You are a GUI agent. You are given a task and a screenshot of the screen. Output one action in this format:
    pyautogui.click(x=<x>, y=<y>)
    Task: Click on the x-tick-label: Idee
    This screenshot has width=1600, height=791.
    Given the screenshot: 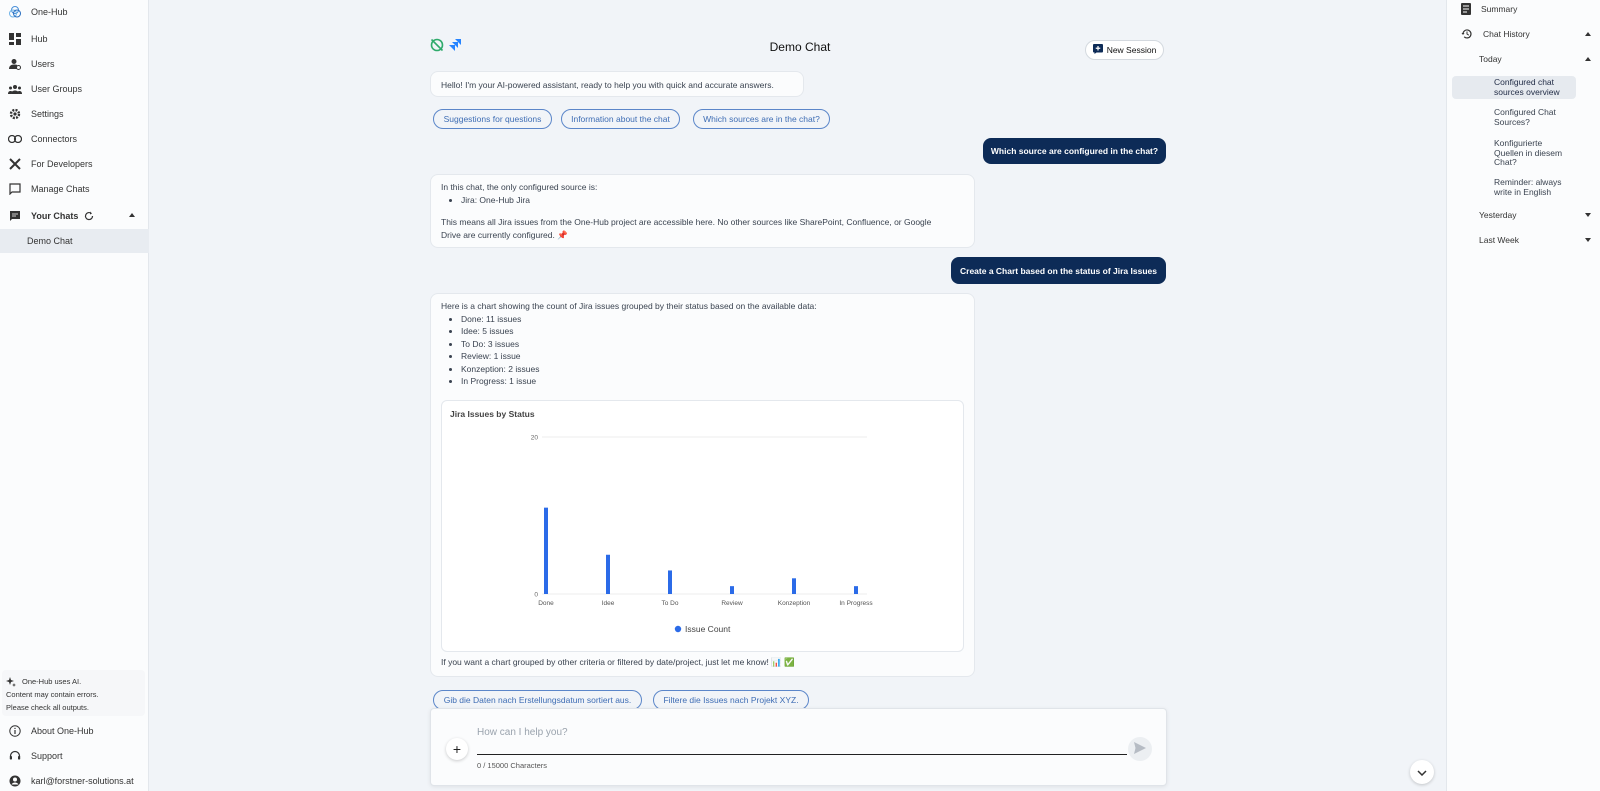 What is the action you would take?
    pyautogui.click(x=608, y=603)
    